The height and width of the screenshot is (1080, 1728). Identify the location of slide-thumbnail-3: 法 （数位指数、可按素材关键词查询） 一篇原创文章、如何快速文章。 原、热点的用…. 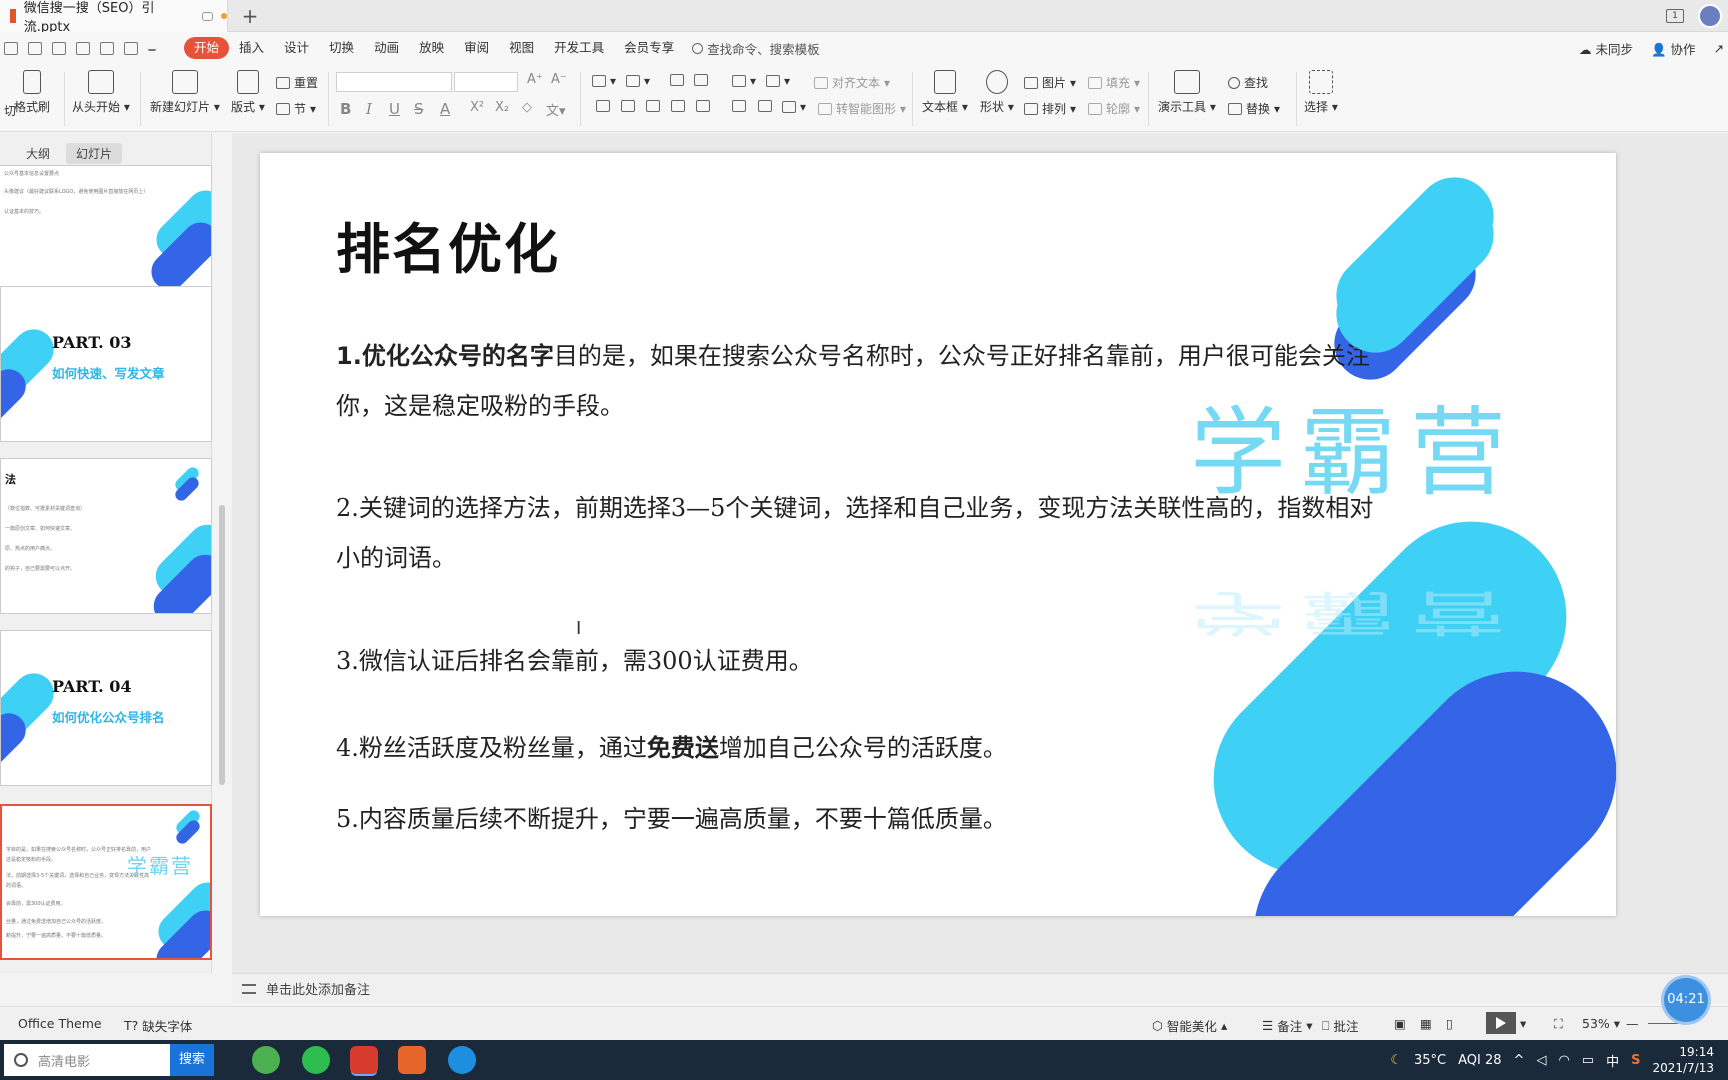
(106, 536).